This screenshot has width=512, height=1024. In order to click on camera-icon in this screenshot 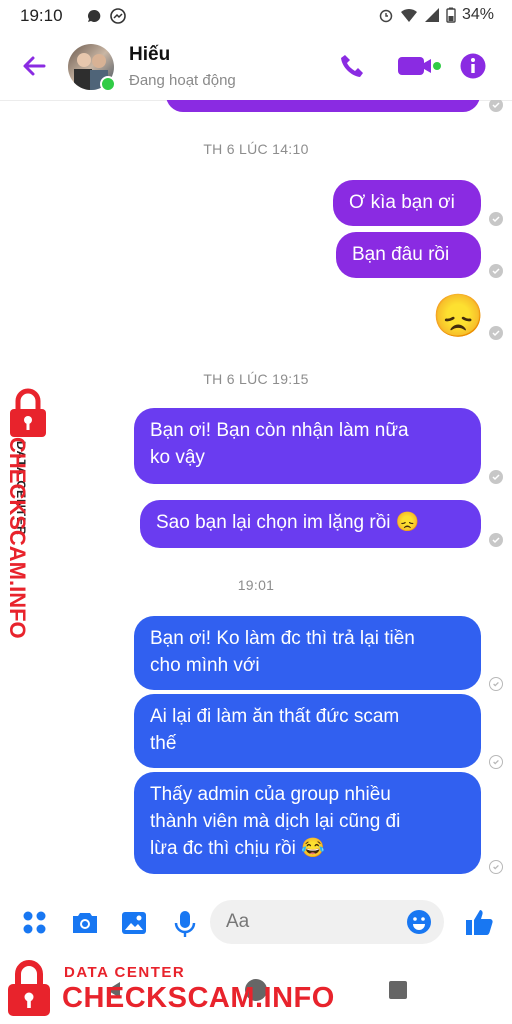, I will do `click(85, 923)`.